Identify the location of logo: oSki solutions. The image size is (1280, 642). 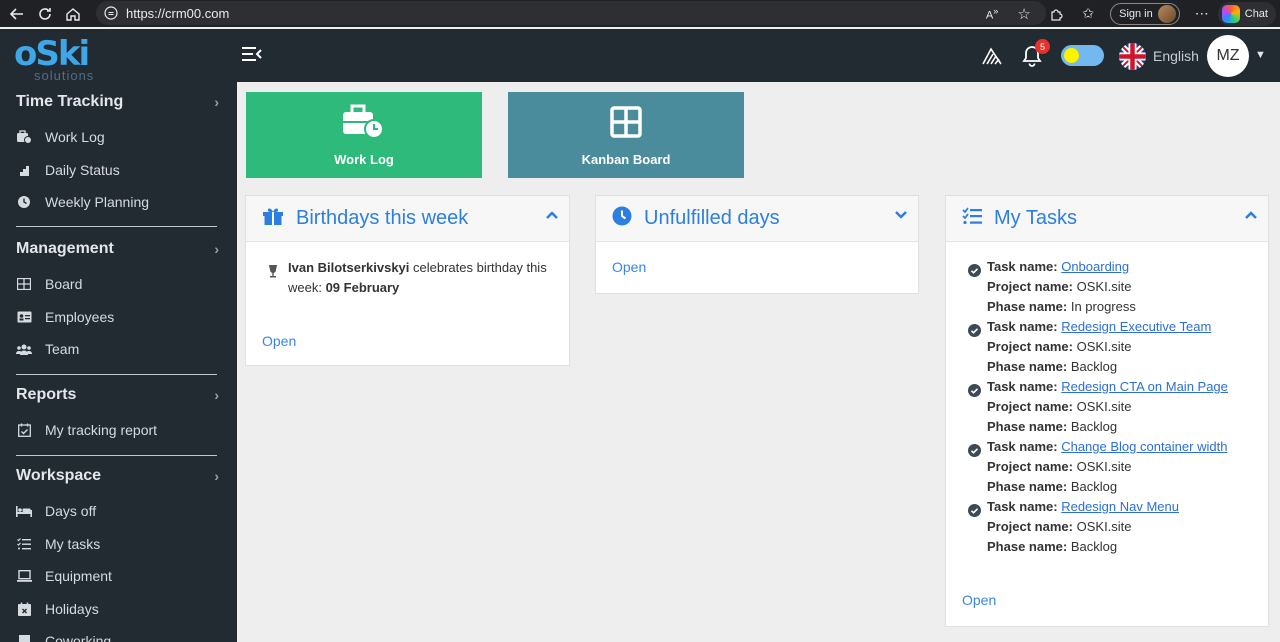
(64, 60).